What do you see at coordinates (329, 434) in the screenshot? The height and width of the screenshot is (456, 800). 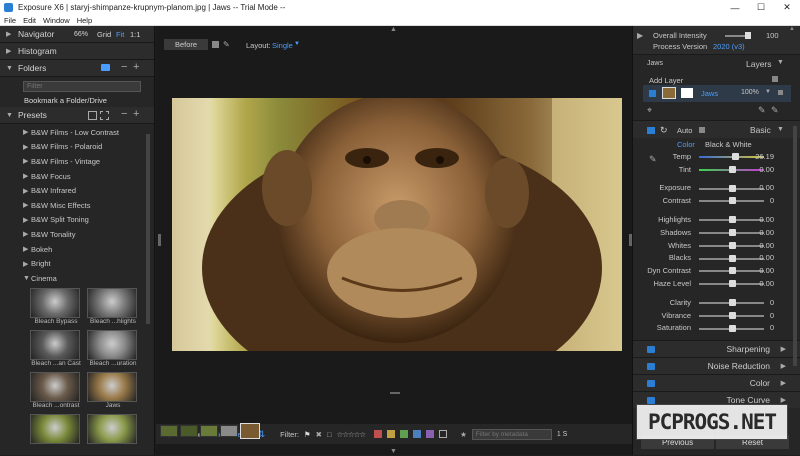 I see `comment-icon: □` at bounding box center [329, 434].